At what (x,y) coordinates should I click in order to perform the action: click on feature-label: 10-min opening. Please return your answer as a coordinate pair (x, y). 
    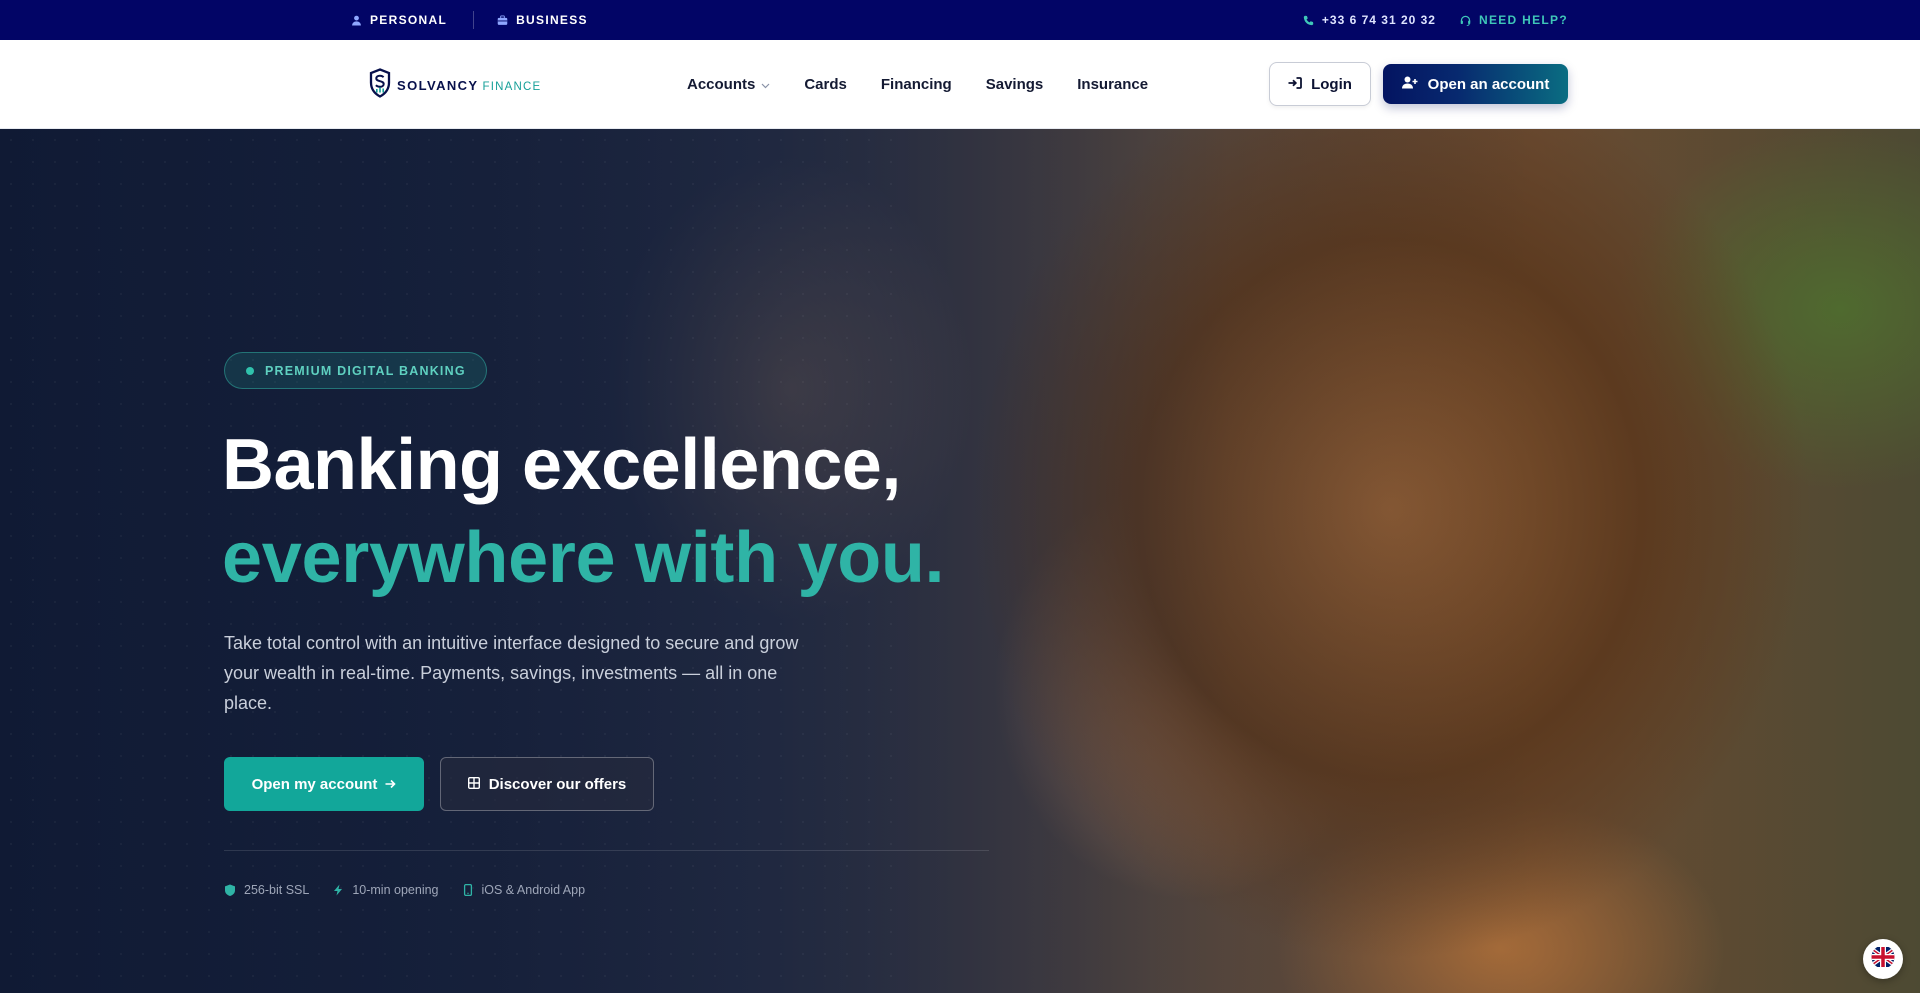
    Looking at the image, I should click on (395, 890).